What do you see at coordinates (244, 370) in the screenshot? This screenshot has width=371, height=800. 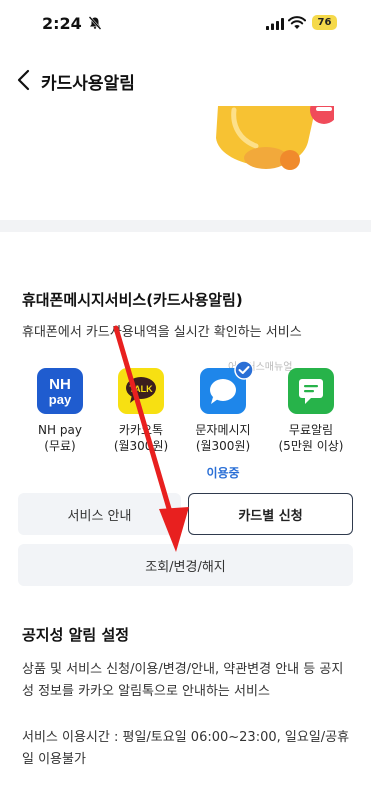 I see `check-badge-icon` at bounding box center [244, 370].